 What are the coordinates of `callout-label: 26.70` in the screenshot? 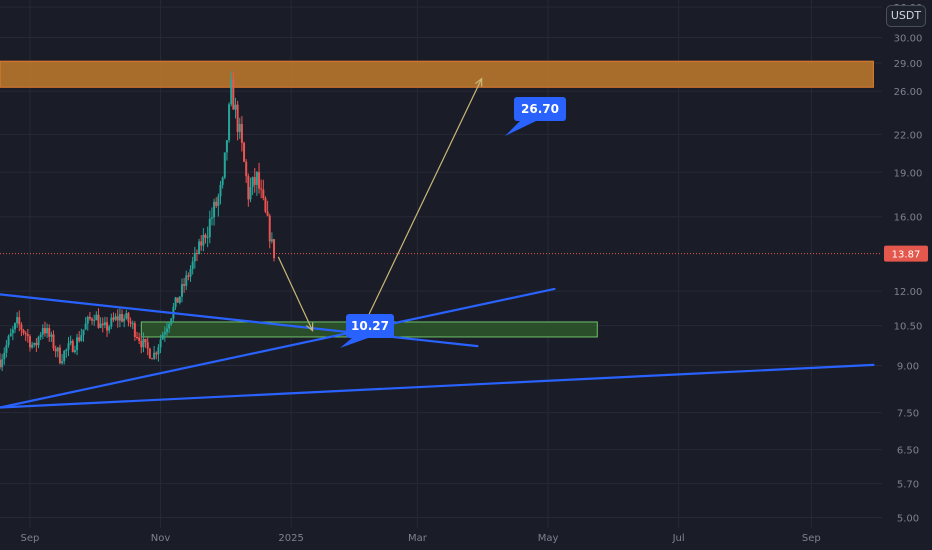 It's located at (540, 109).